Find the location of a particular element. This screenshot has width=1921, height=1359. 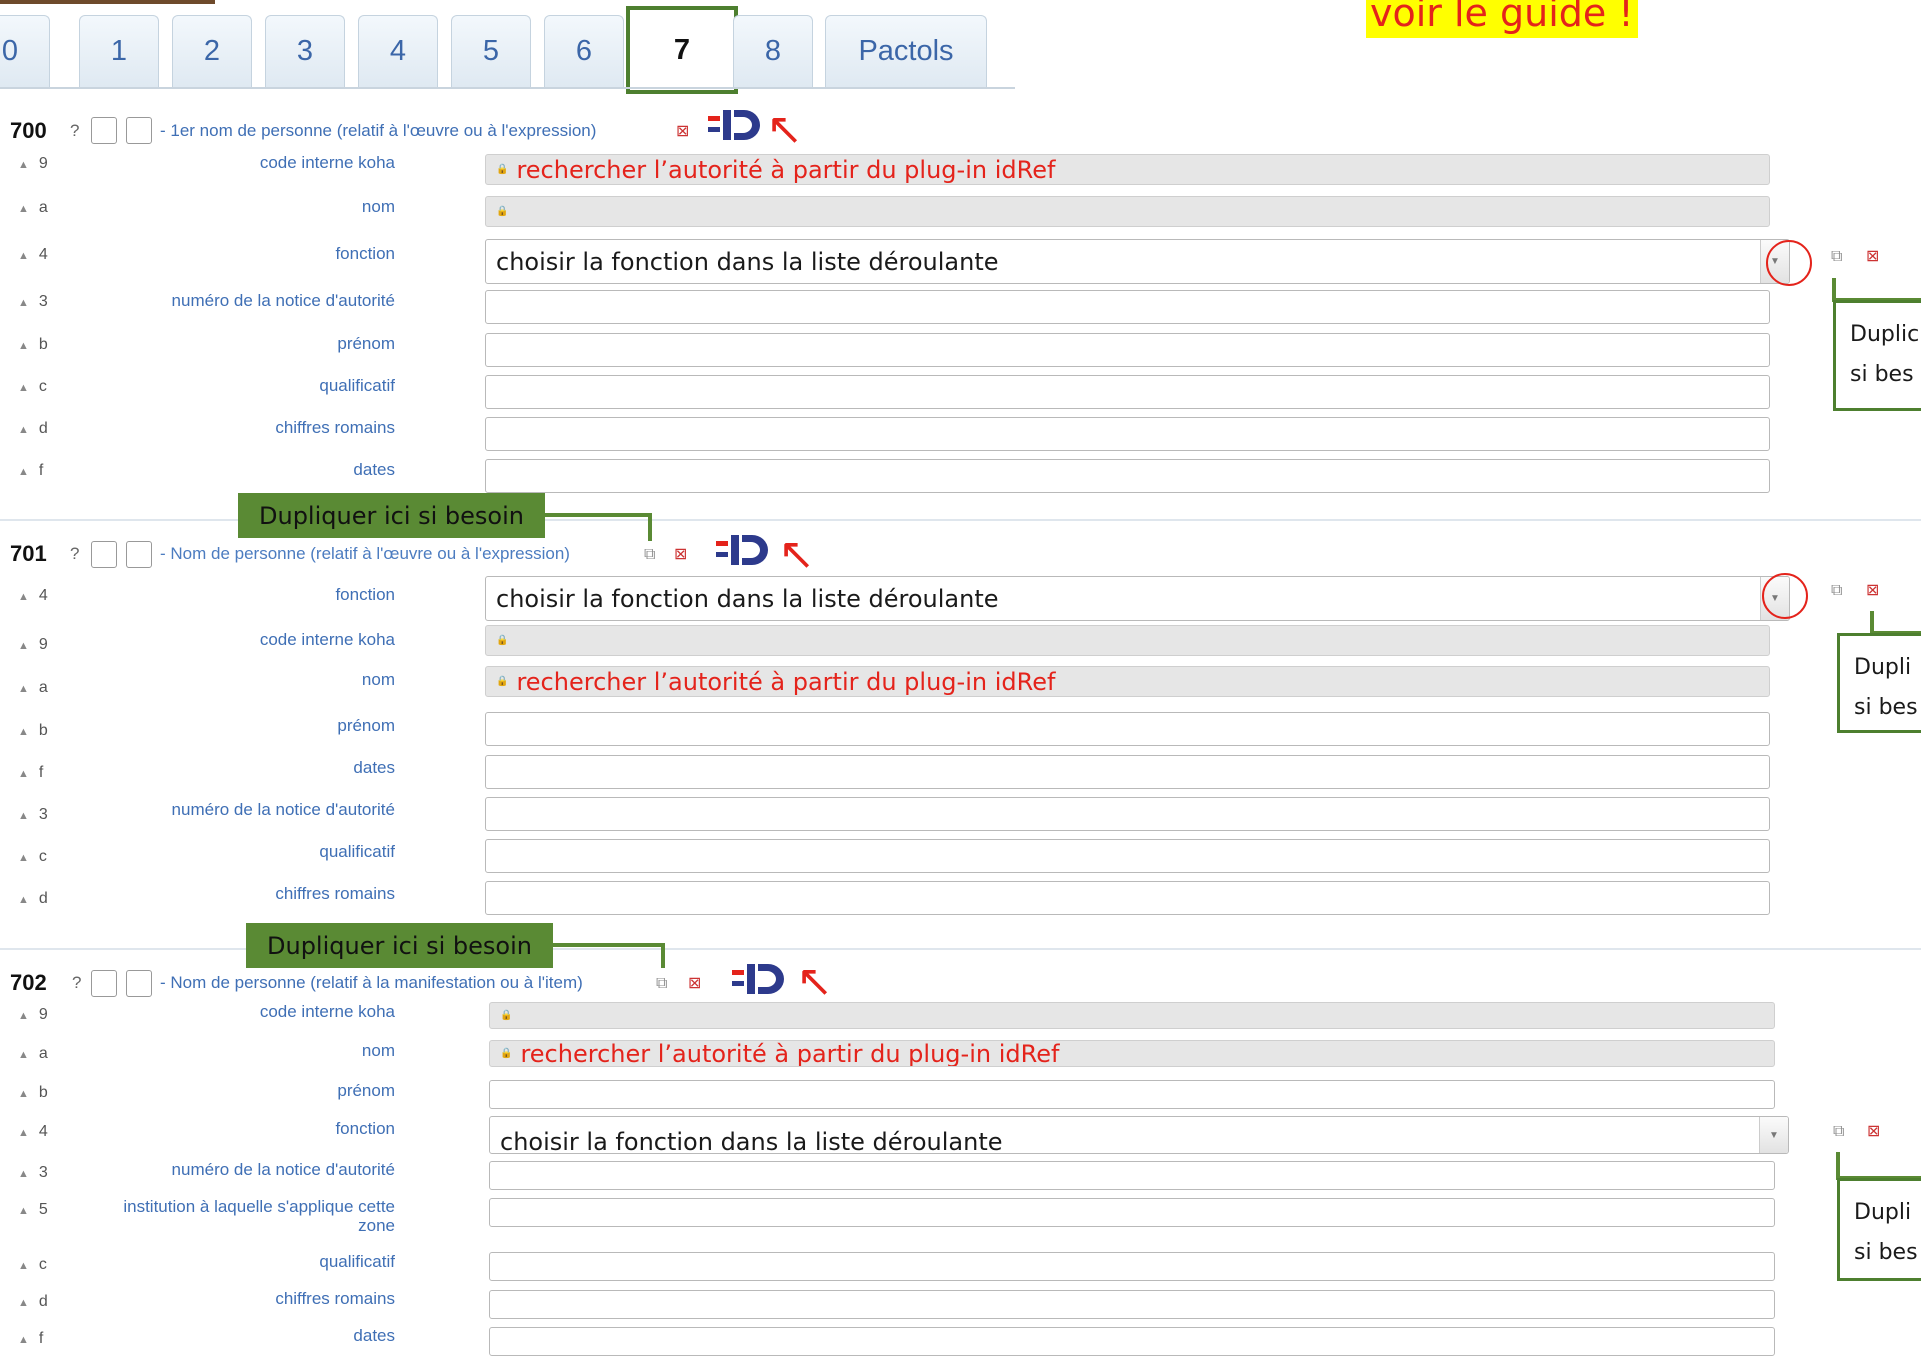

tab-label: 0 is located at coordinates (10, 51).